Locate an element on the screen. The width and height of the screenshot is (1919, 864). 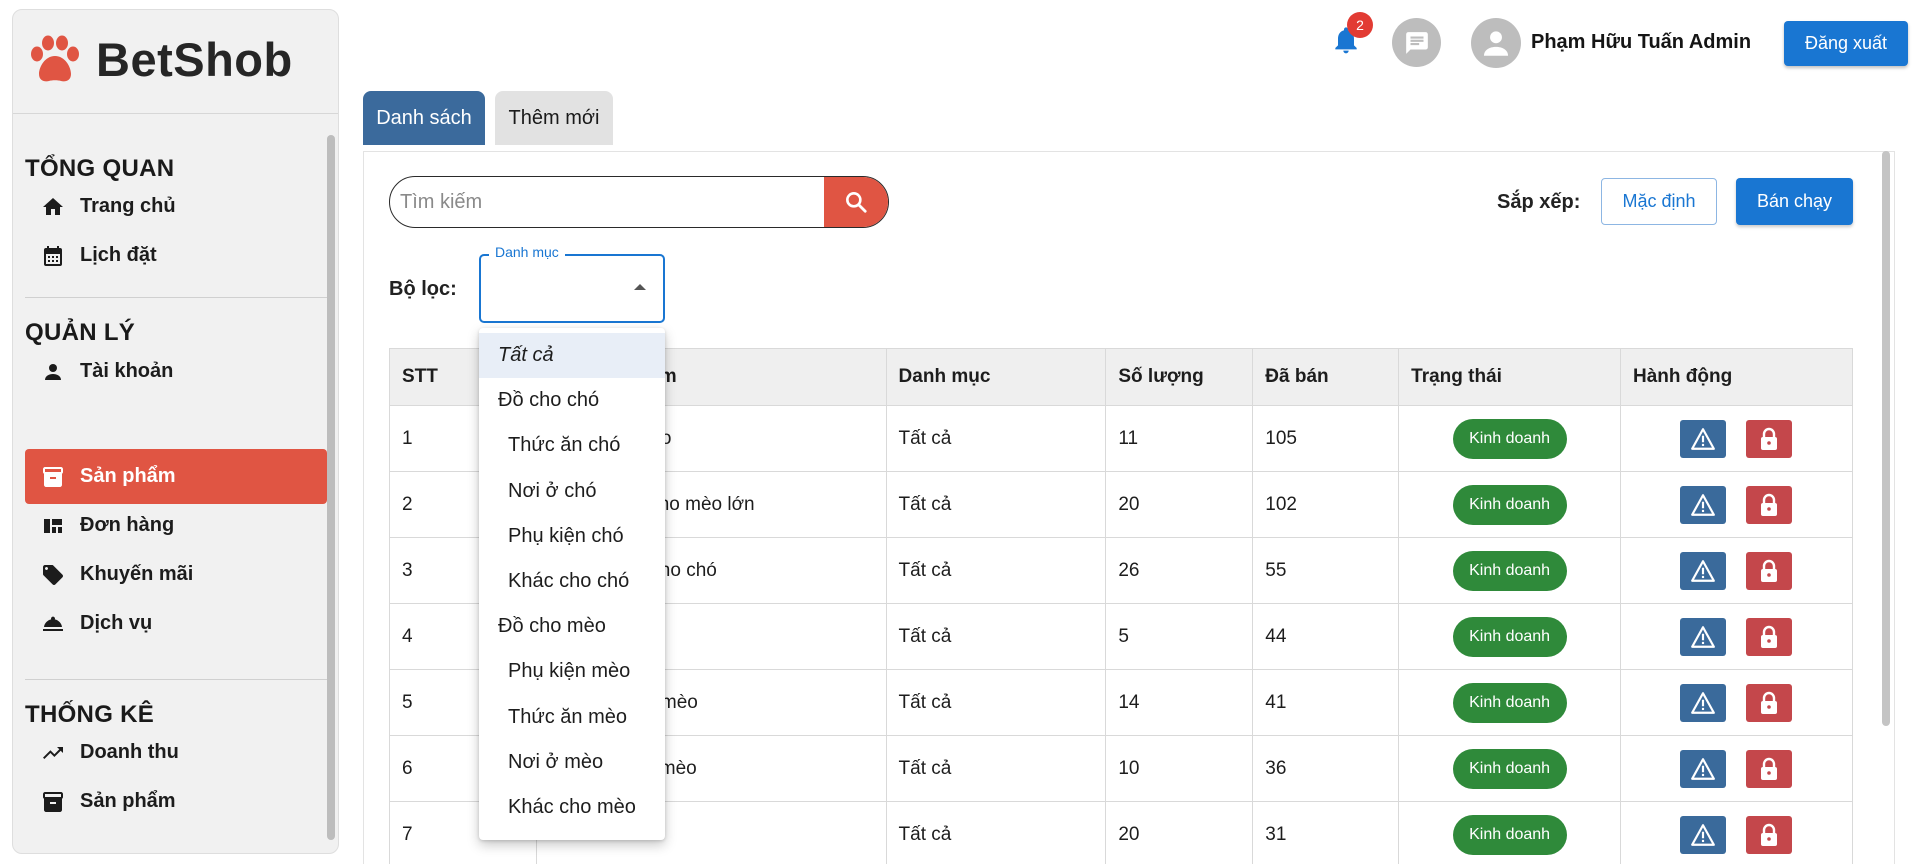
inventory-icon is located at coordinates (53, 477).